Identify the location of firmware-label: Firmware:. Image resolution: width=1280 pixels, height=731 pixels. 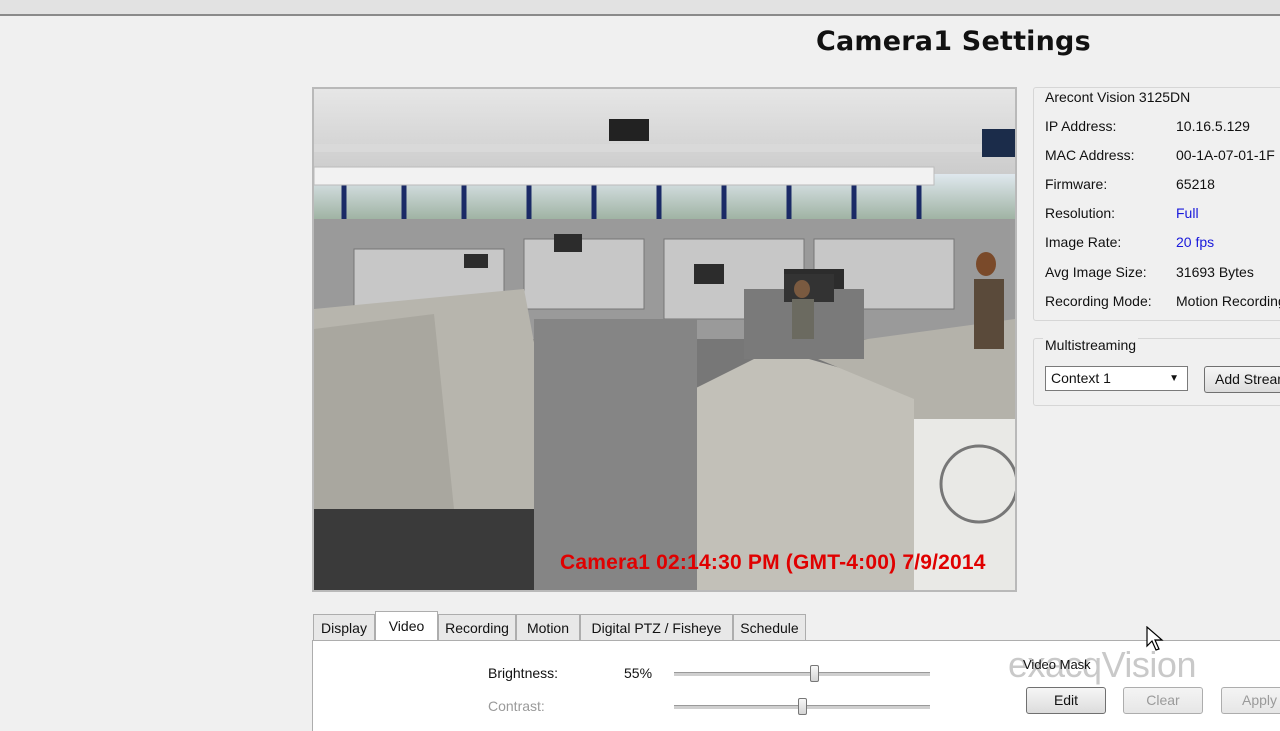
(1076, 184).